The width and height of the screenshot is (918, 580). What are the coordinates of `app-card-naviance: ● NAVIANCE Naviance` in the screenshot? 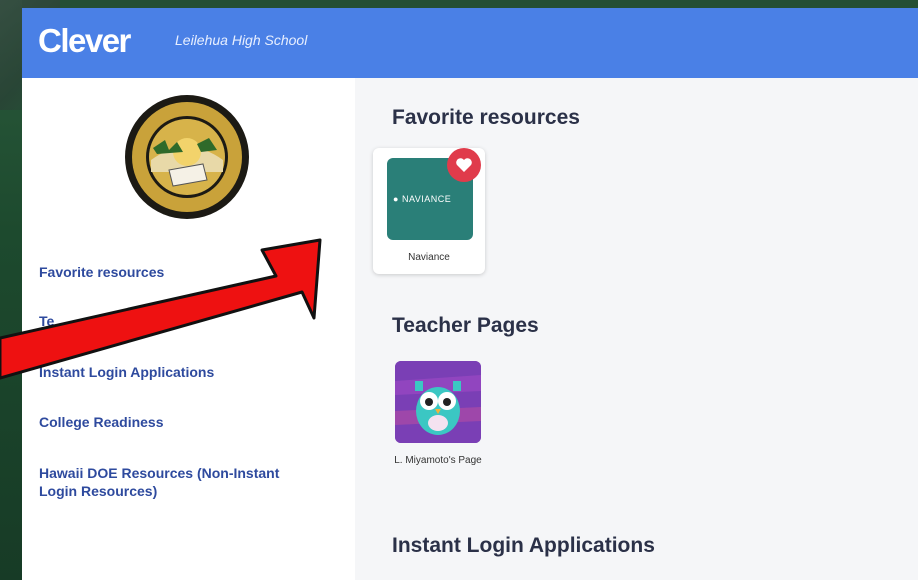 It's located at (429, 211).